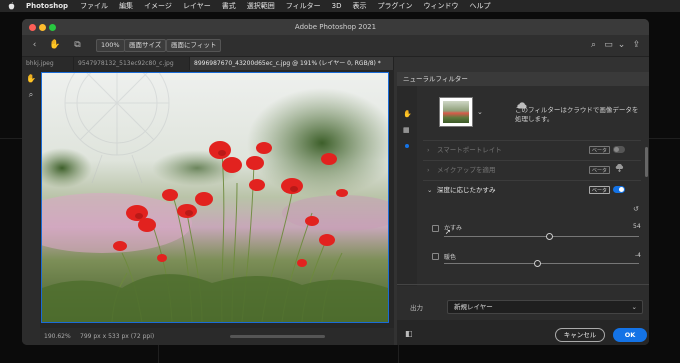  I want to click on haze-checkbox, so click(435, 228).